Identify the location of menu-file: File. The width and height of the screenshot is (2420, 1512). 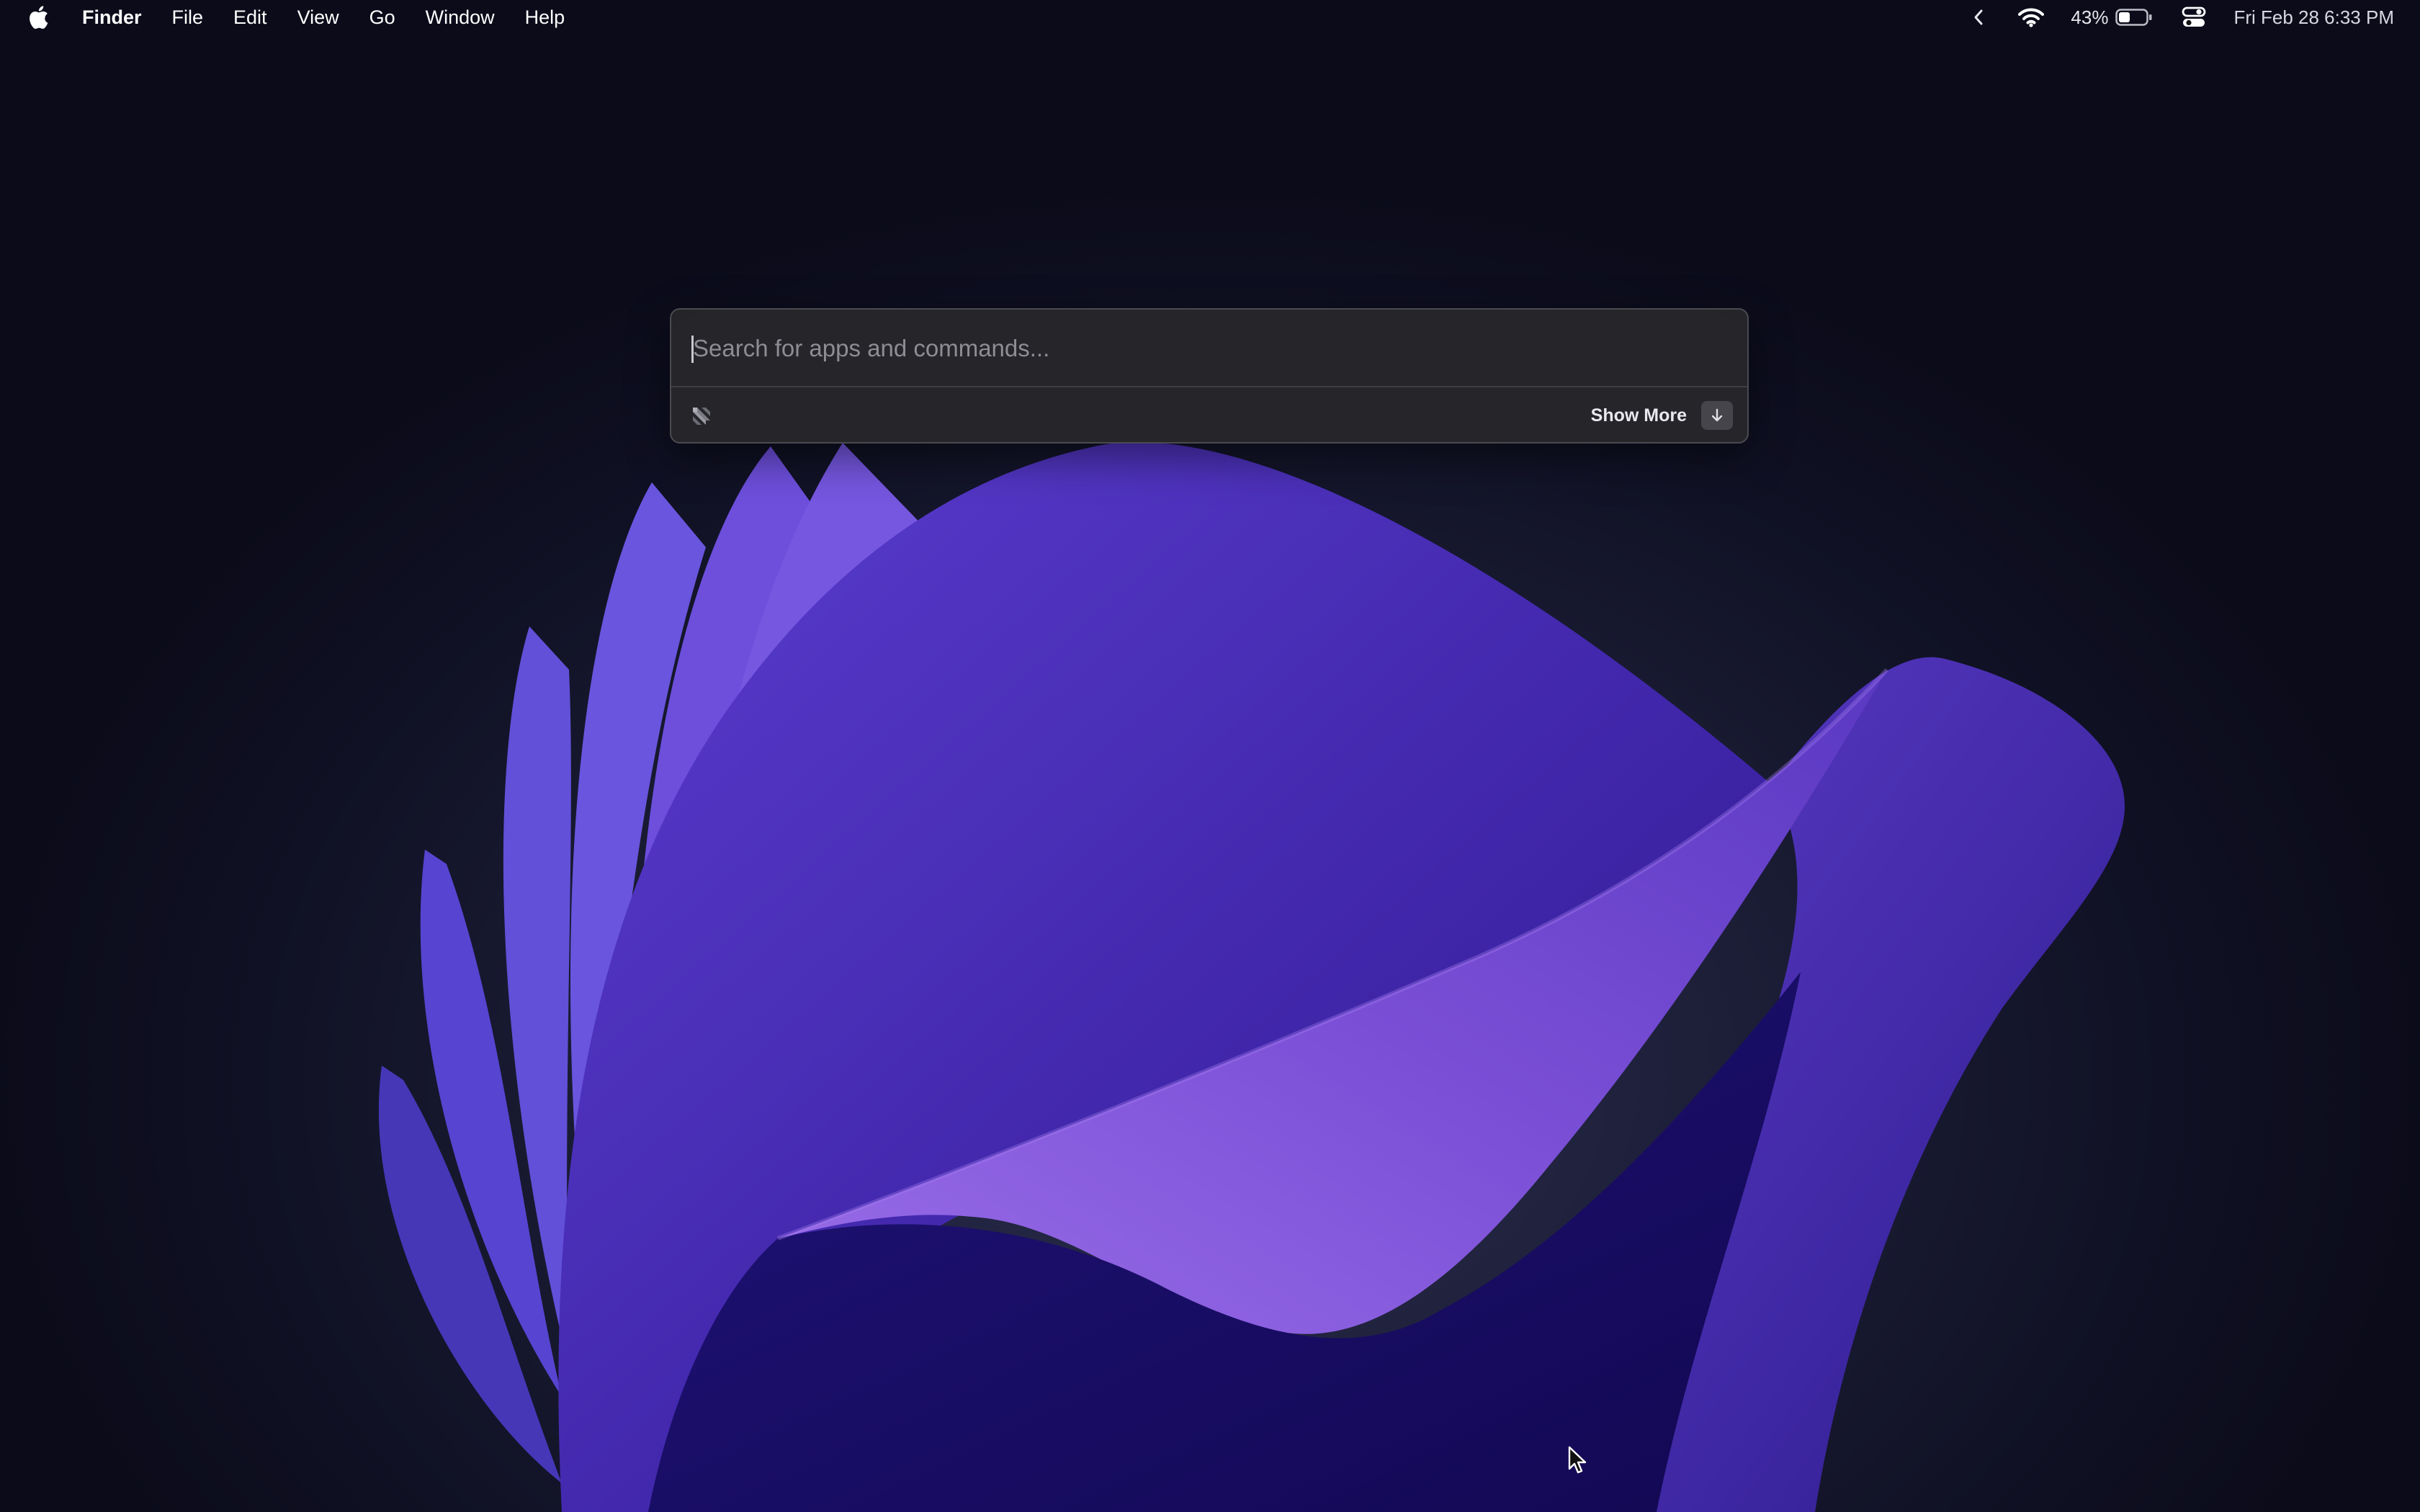
(188, 17).